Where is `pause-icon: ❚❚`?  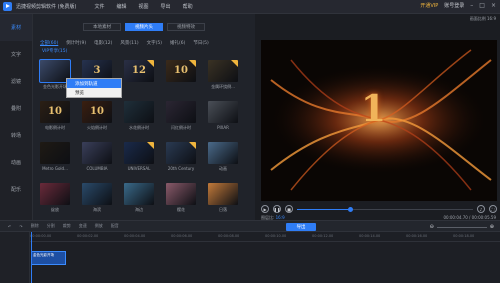 pause-icon: ❚❚ is located at coordinates (277, 209).